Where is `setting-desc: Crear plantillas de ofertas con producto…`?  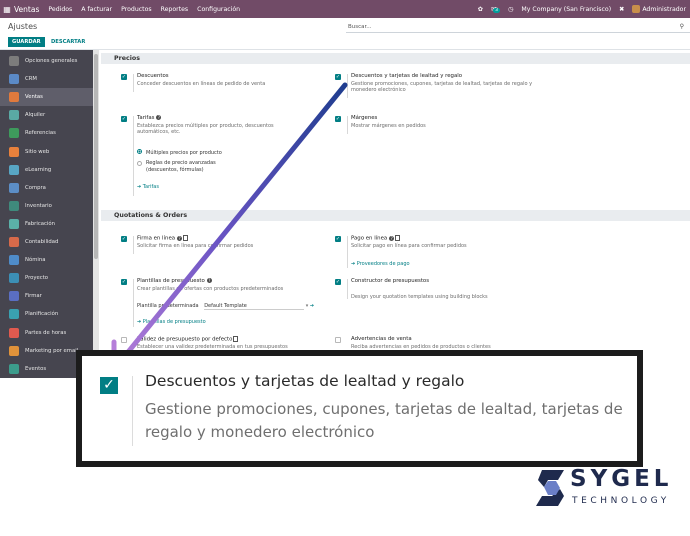 setting-desc: Crear plantillas de ofertas con producto… is located at coordinates (210, 289).